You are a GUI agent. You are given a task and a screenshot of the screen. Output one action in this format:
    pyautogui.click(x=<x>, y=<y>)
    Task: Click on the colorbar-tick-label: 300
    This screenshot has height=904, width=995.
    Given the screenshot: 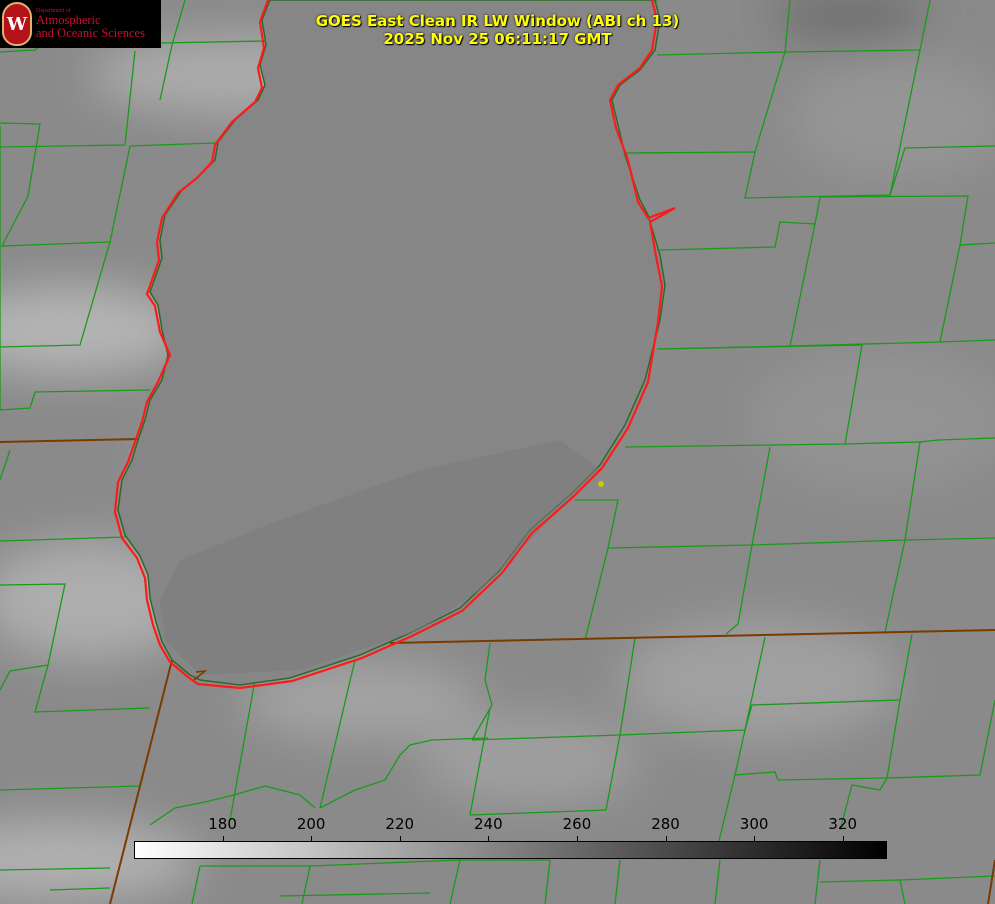 What is the action you would take?
    pyautogui.click(x=754, y=824)
    